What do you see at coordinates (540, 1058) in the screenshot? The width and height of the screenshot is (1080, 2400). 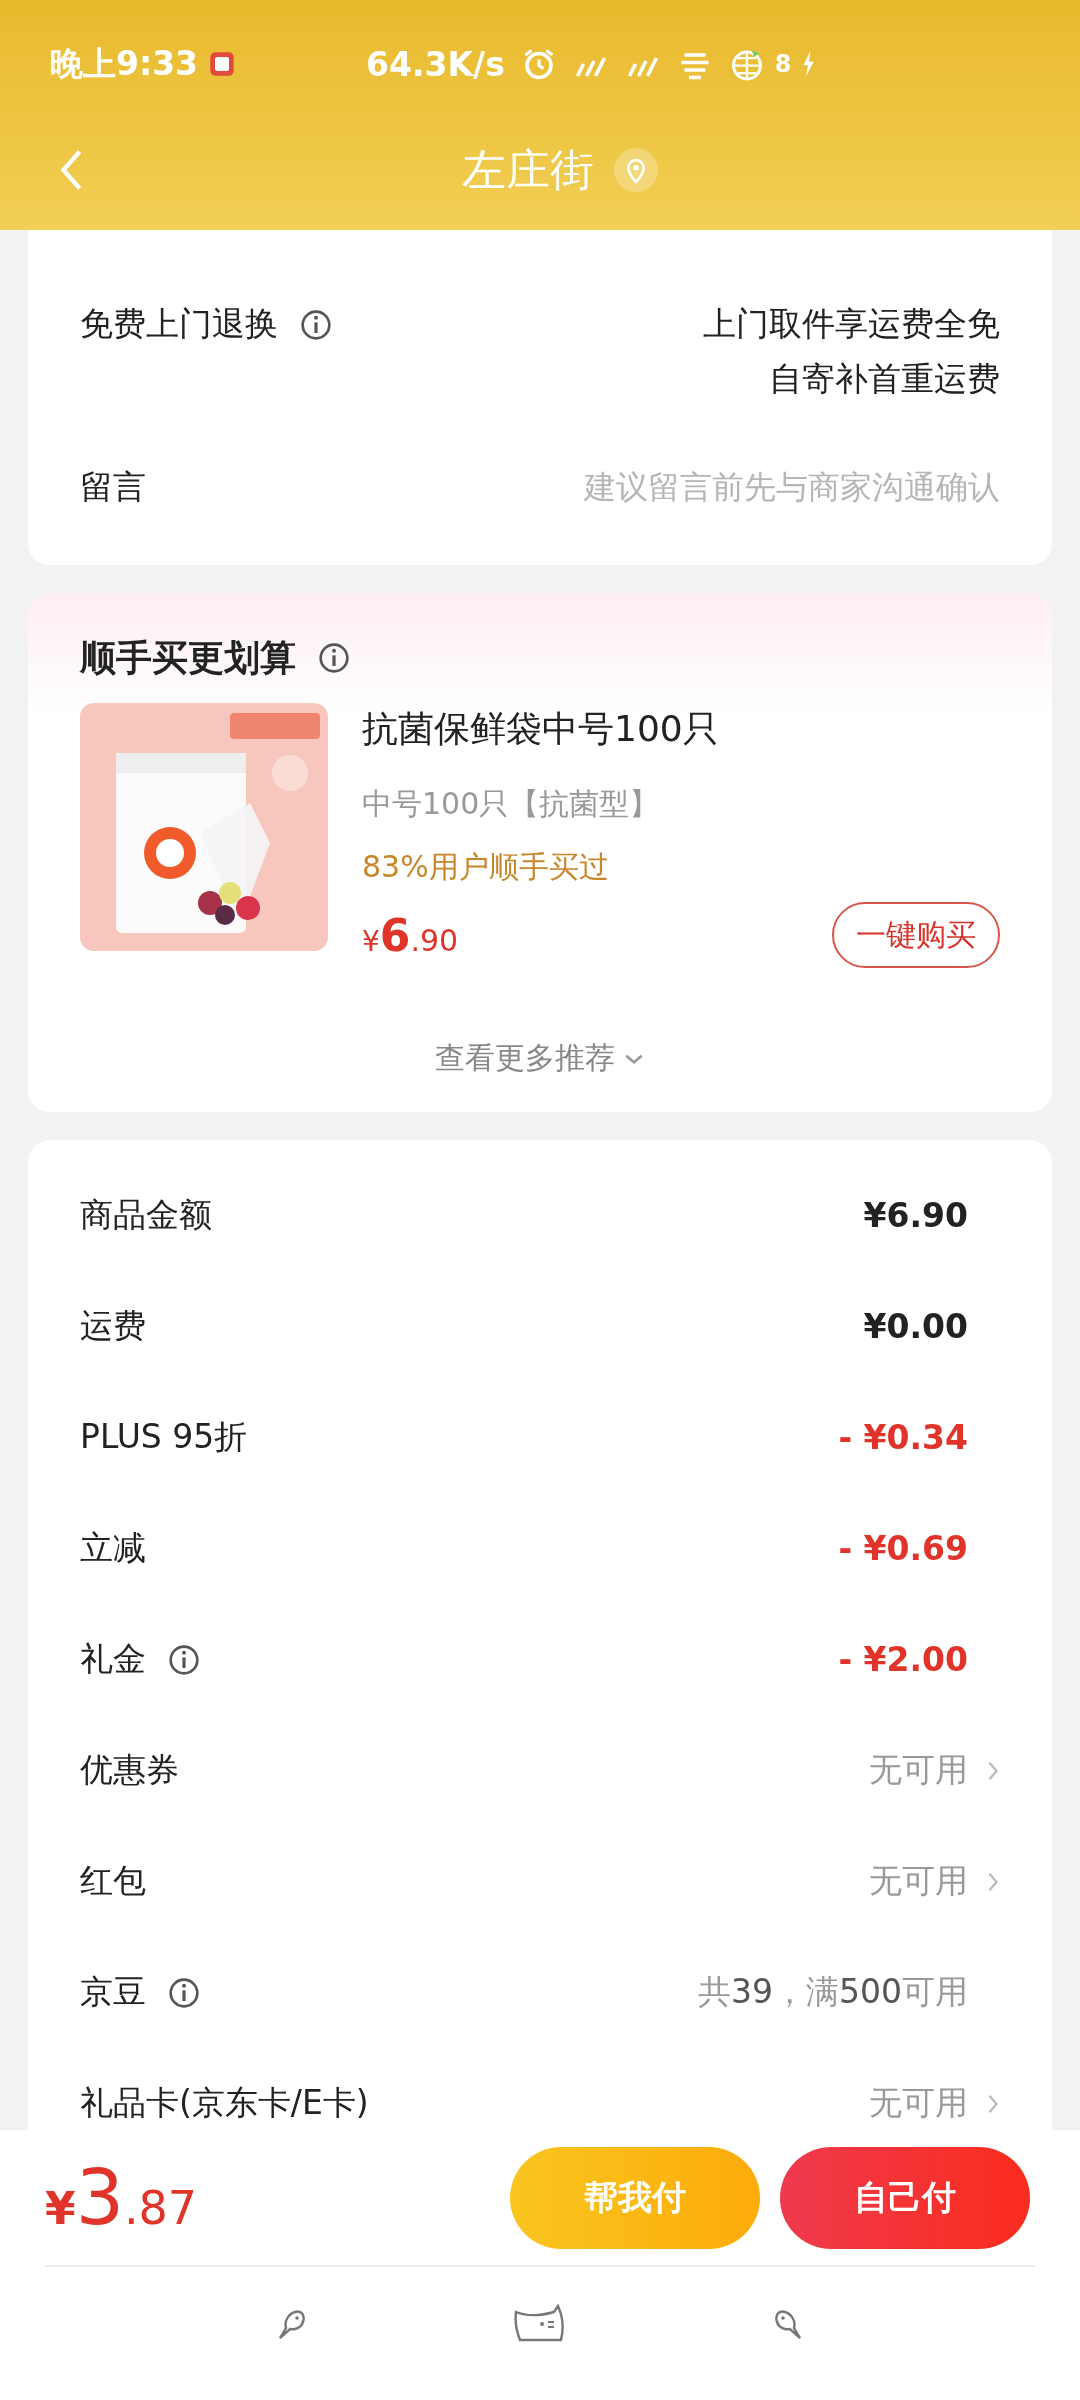 I see `see-more-link: 查看更多推荐` at bounding box center [540, 1058].